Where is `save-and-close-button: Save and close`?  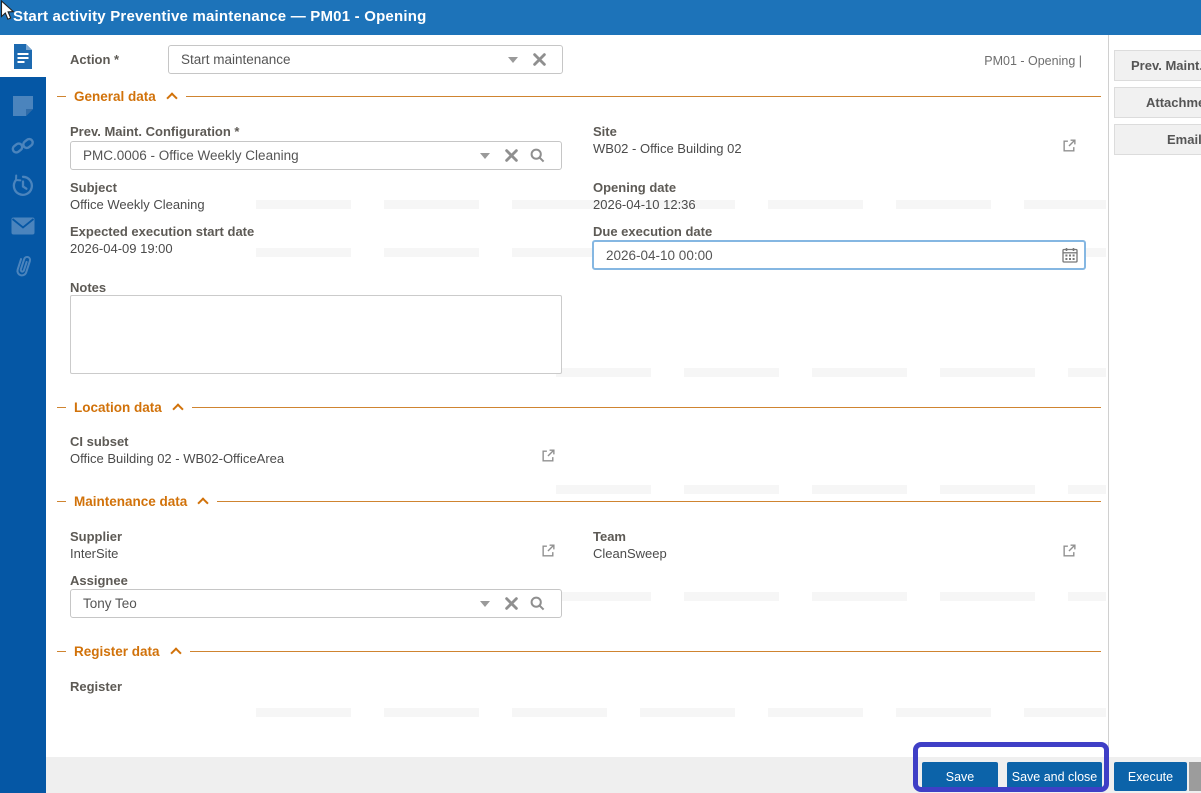
save-and-close-button: Save and close is located at coordinates (1054, 776).